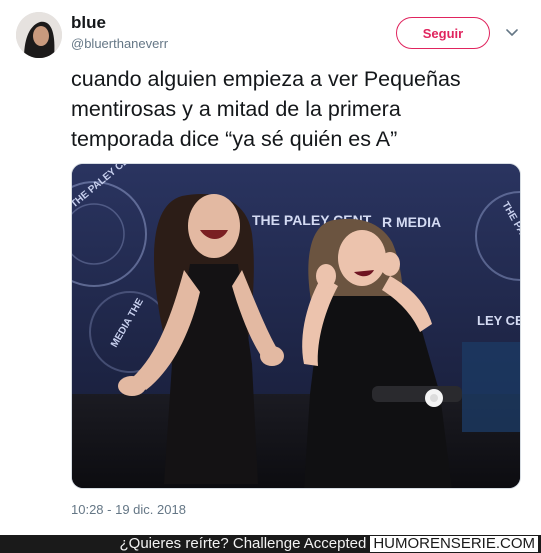 This screenshot has height=553, width=541. I want to click on avatar, so click(39, 35).